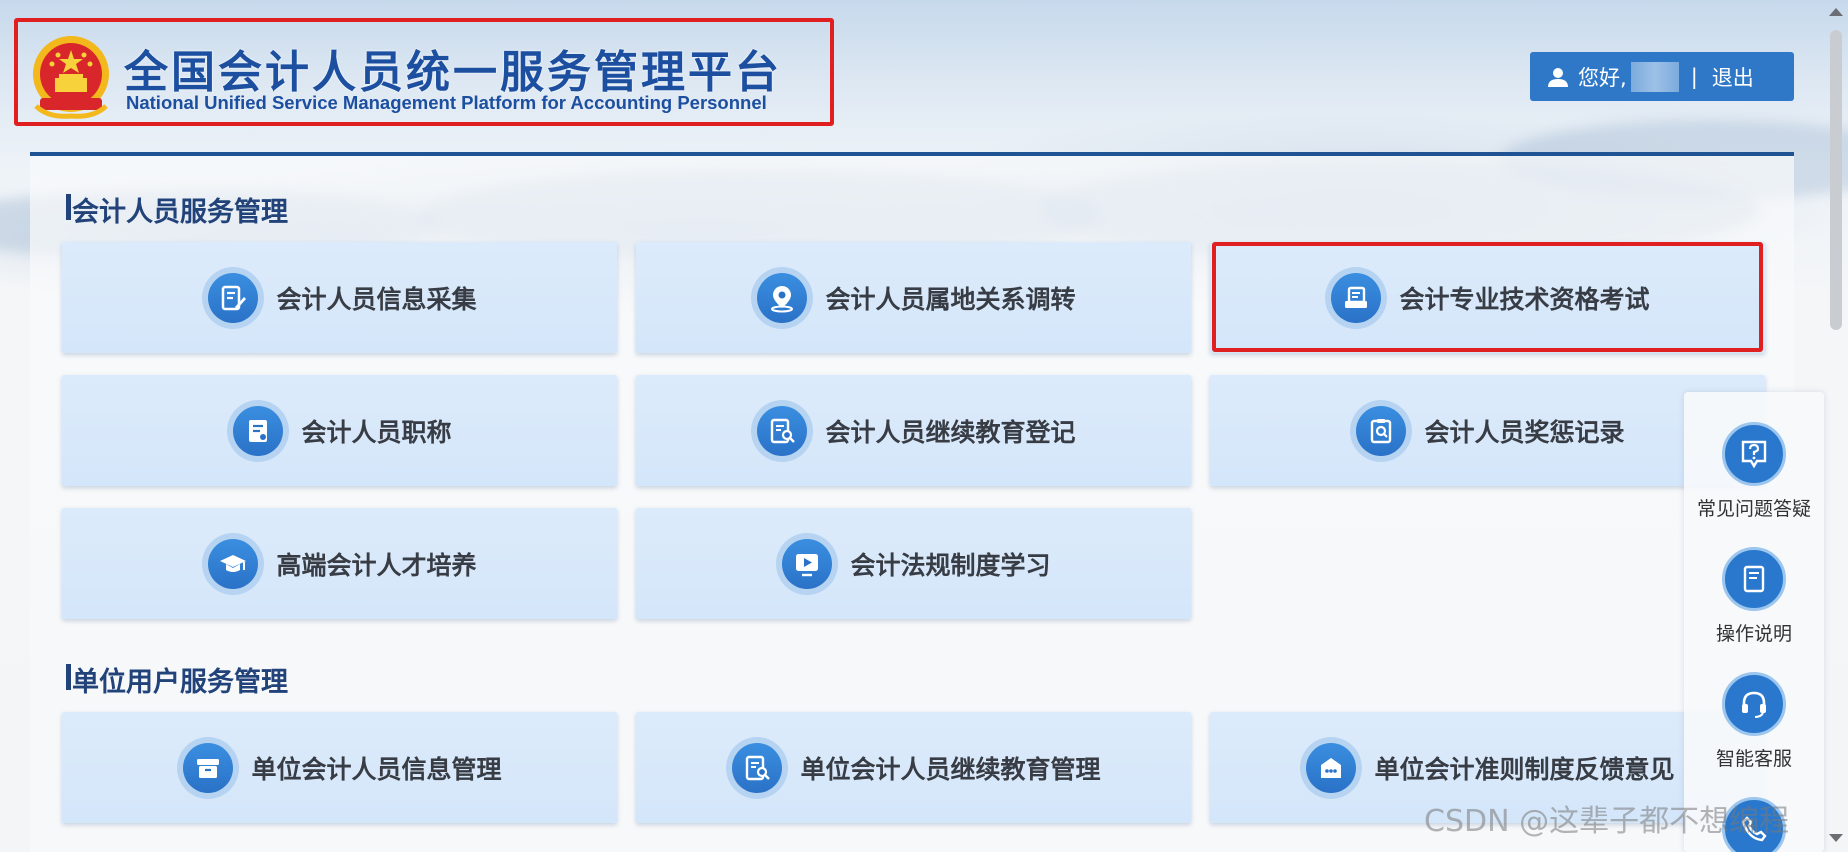 Image resolution: width=1848 pixels, height=852 pixels. I want to click on floating-help-toolbar: 常见问题答疑 操作说明 智能客服, so click(1754, 622).